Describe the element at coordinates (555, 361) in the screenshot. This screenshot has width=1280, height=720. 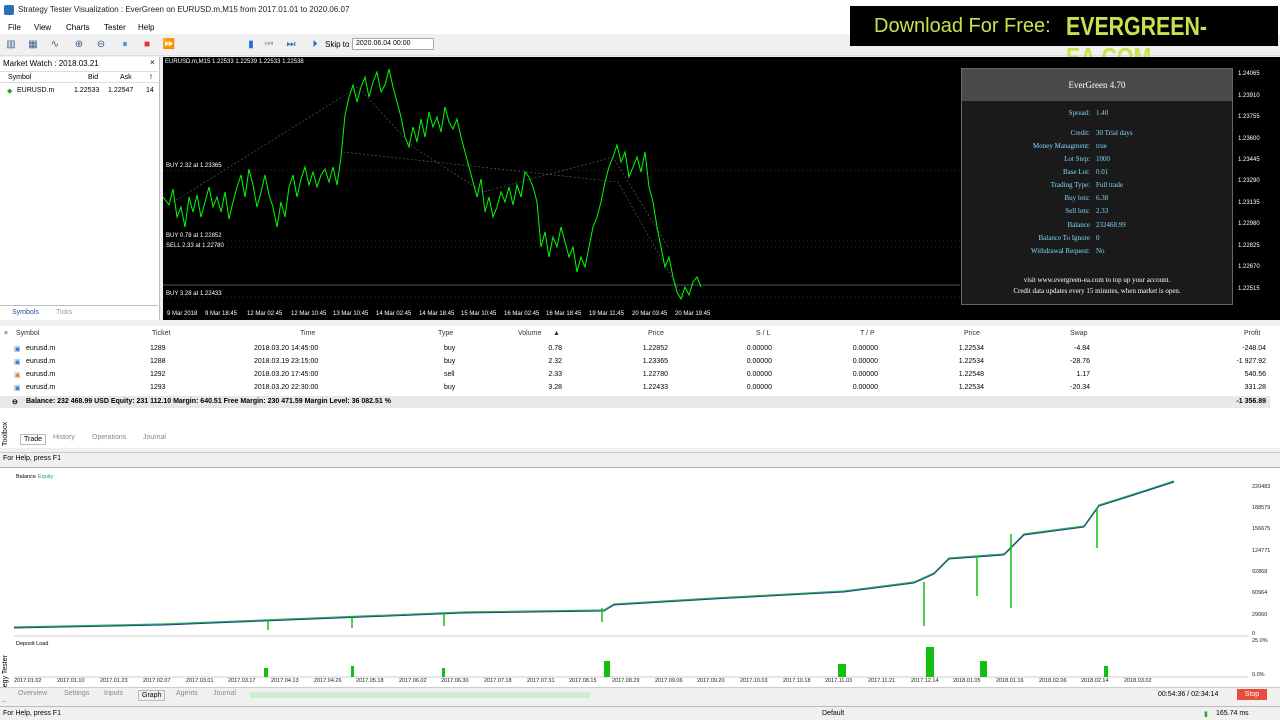
I see `cell-volume: 2.32` at that location.